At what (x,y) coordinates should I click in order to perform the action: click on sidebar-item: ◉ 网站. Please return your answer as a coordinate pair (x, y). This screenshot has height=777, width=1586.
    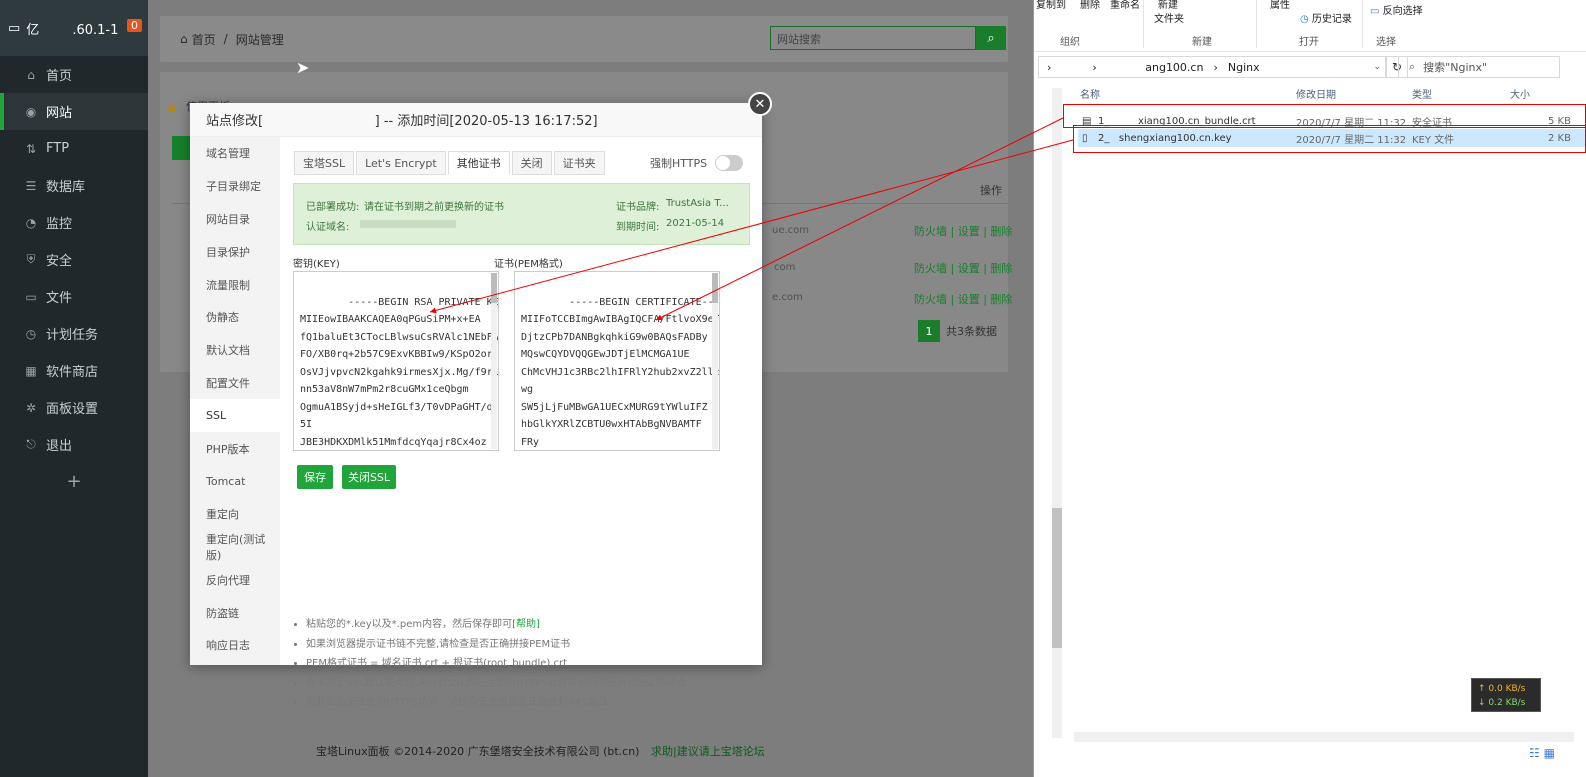
    Looking at the image, I should click on (74, 111).